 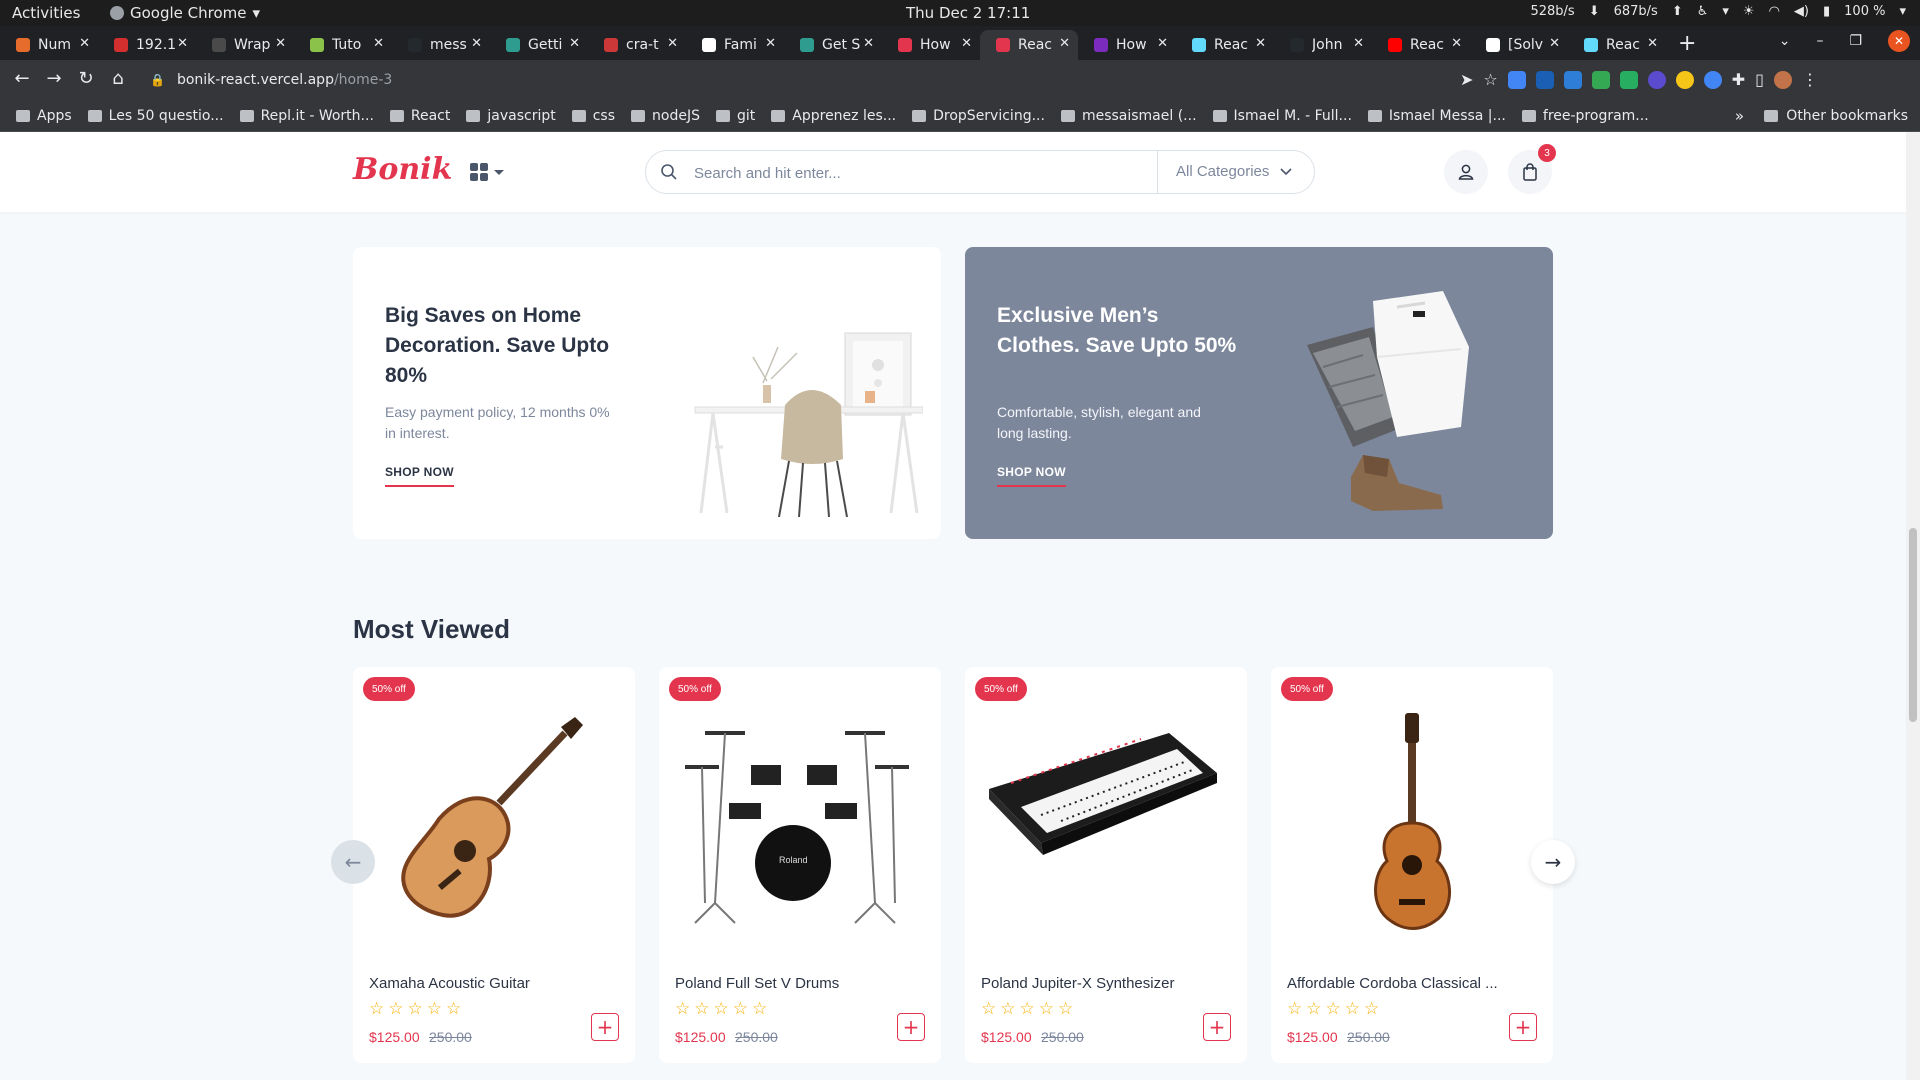 I want to click on account-button, so click(x=1466, y=172).